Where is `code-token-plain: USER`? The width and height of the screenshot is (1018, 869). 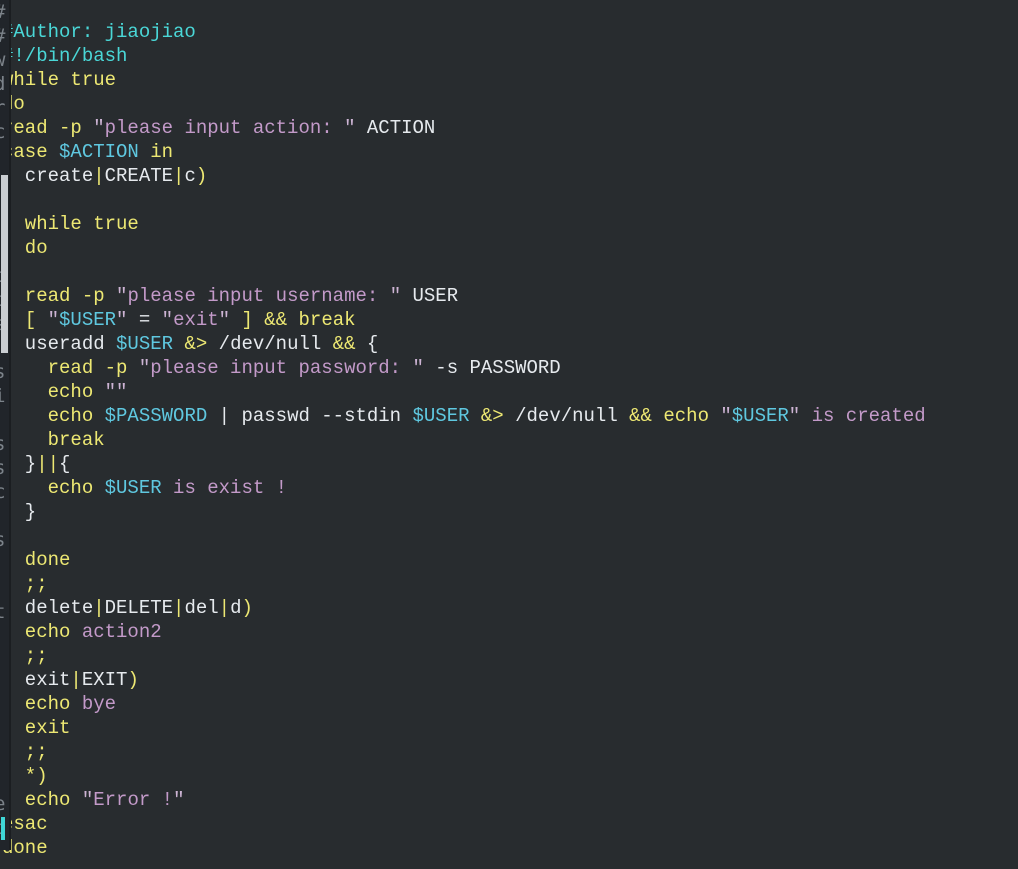
code-token-plain: USER is located at coordinates (430, 296).